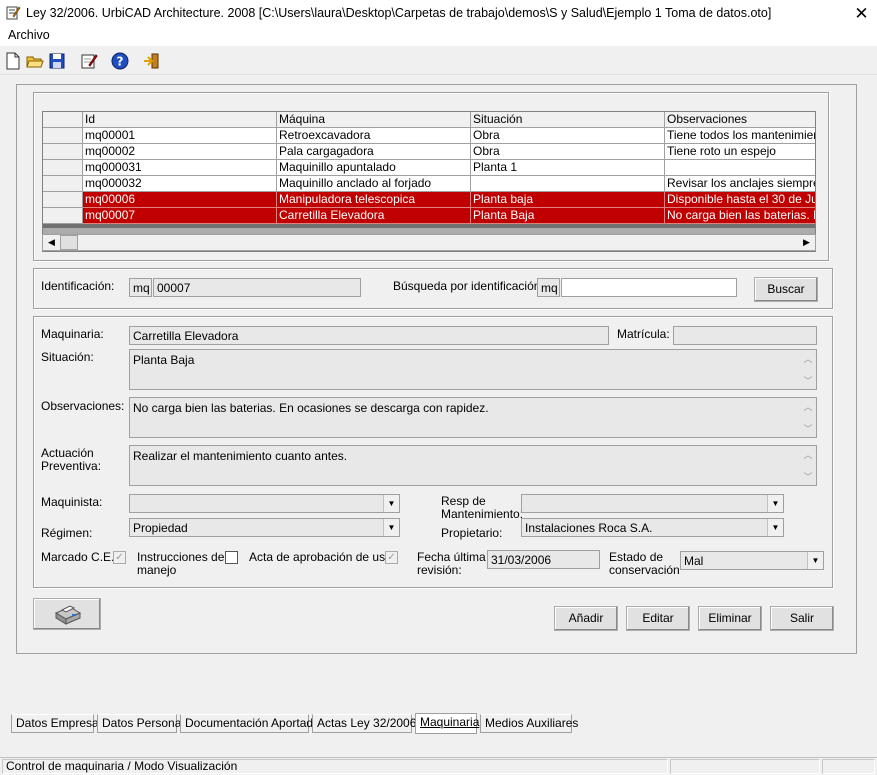 This screenshot has height=775, width=877. I want to click on cell-maquina: Manipuladora telescopica, so click(374, 200).